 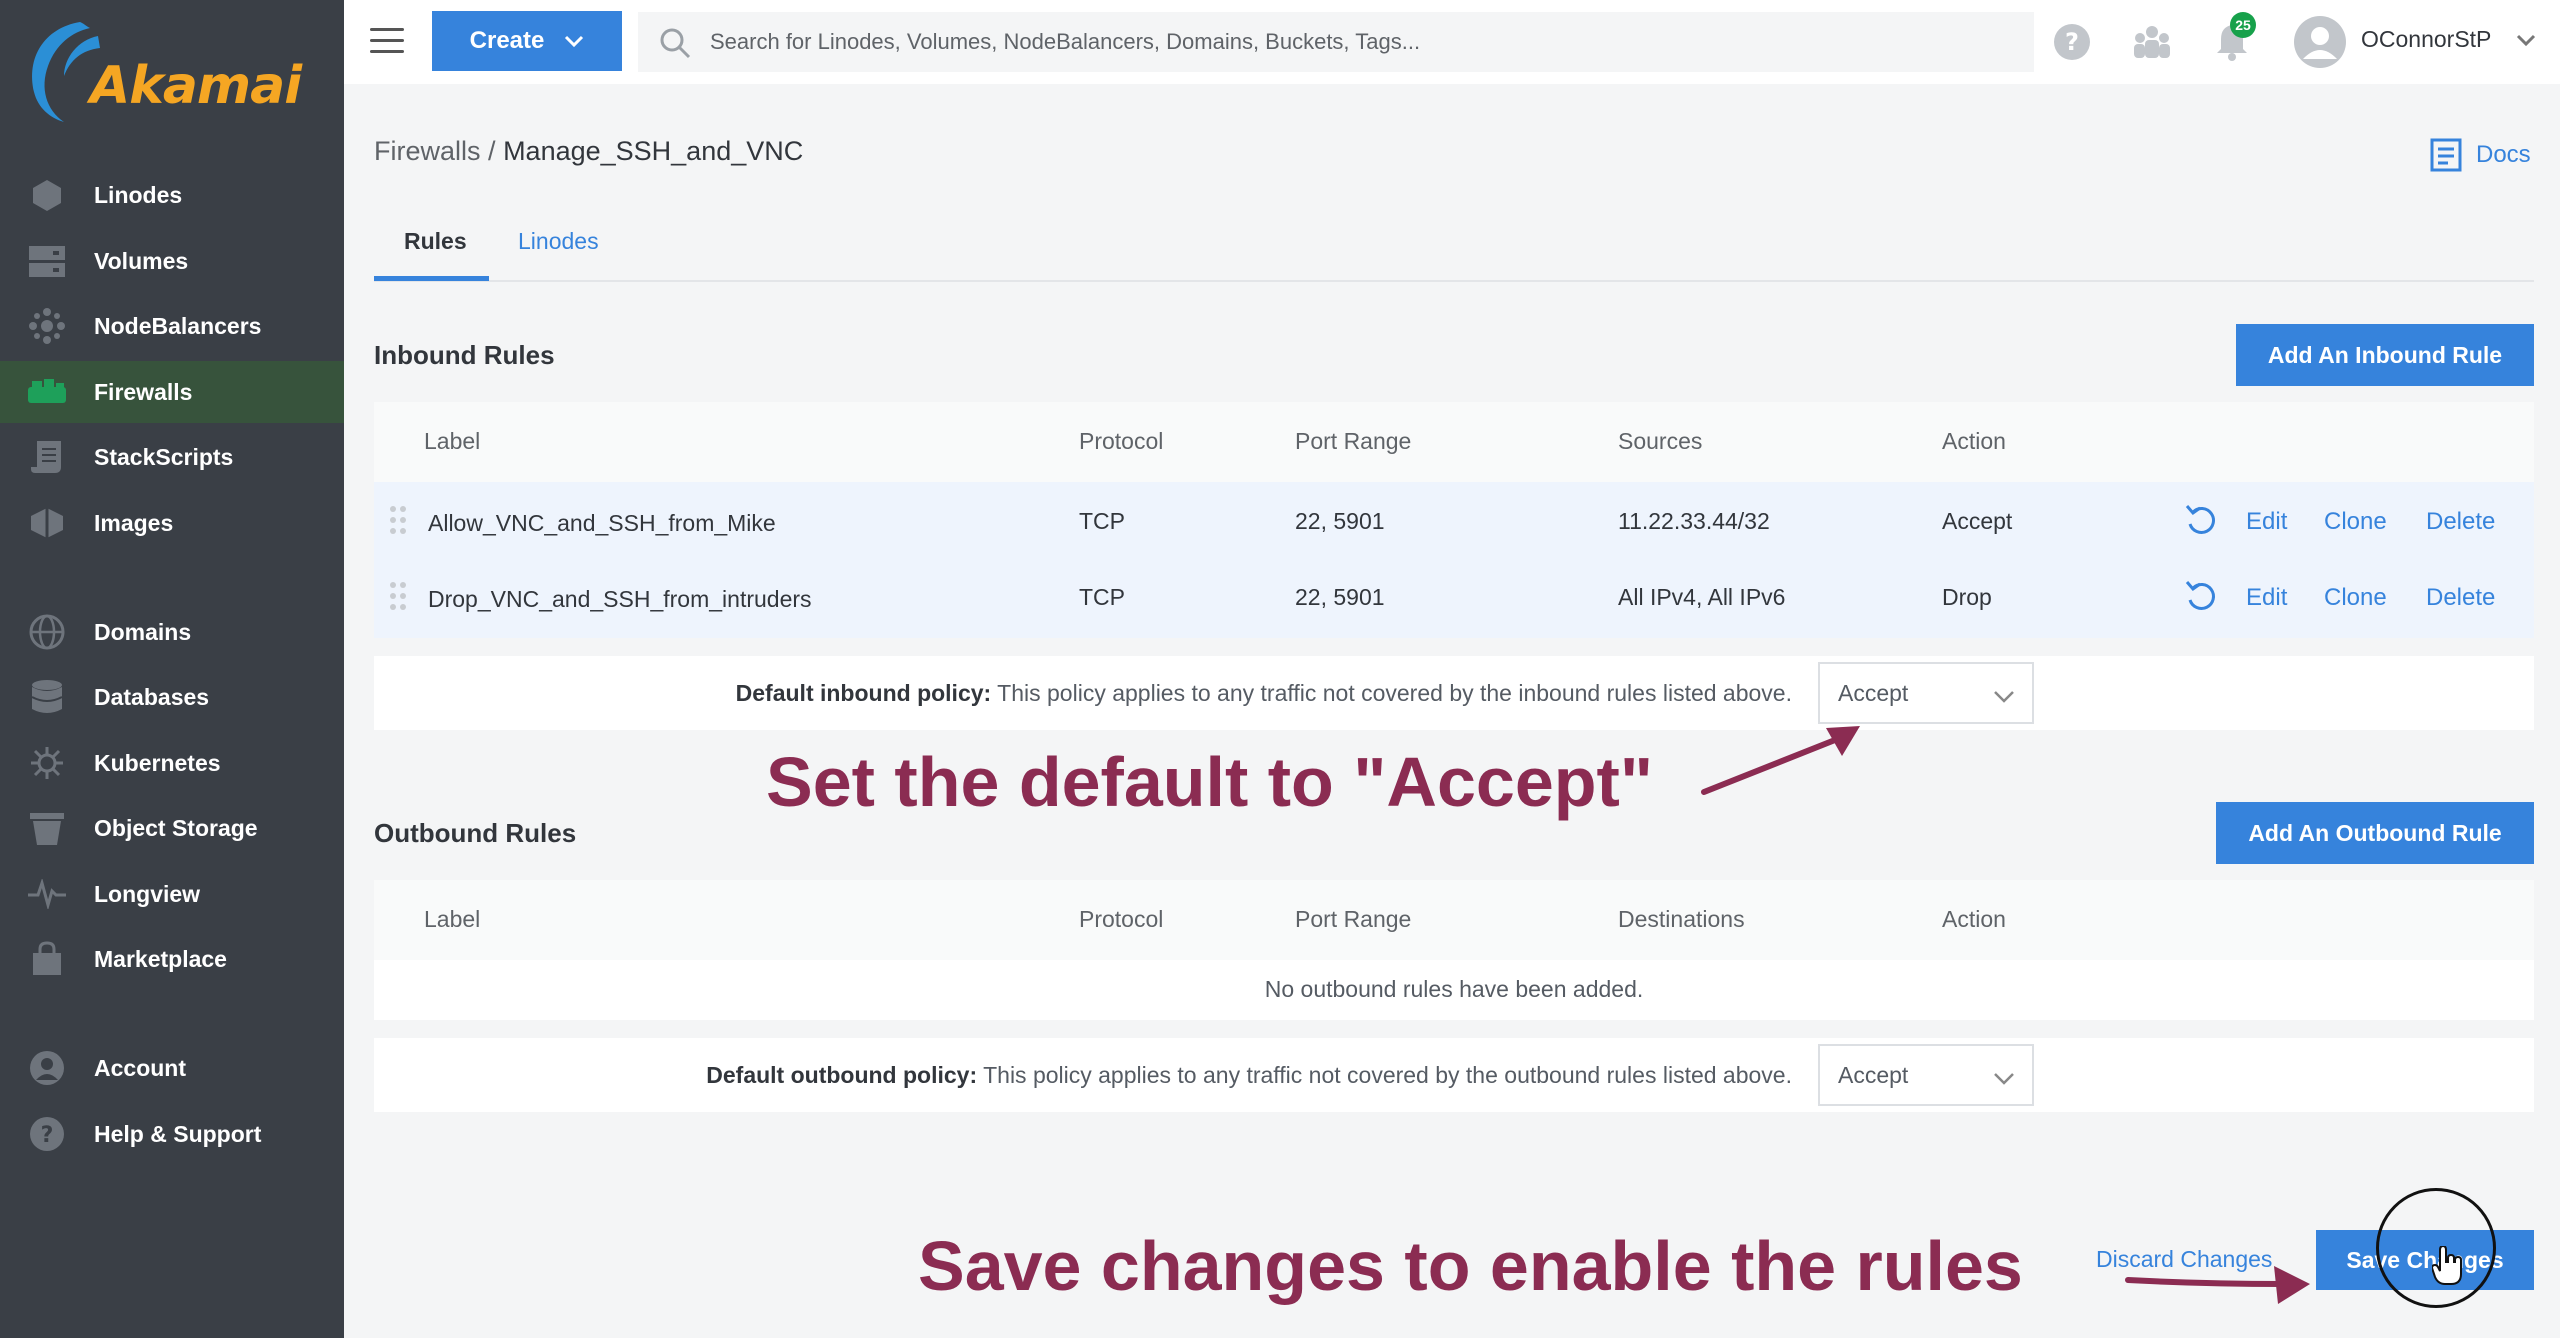 What do you see at coordinates (1454, 249) in the screenshot?
I see `tab-bar: Rules Linodes` at bounding box center [1454, 249].